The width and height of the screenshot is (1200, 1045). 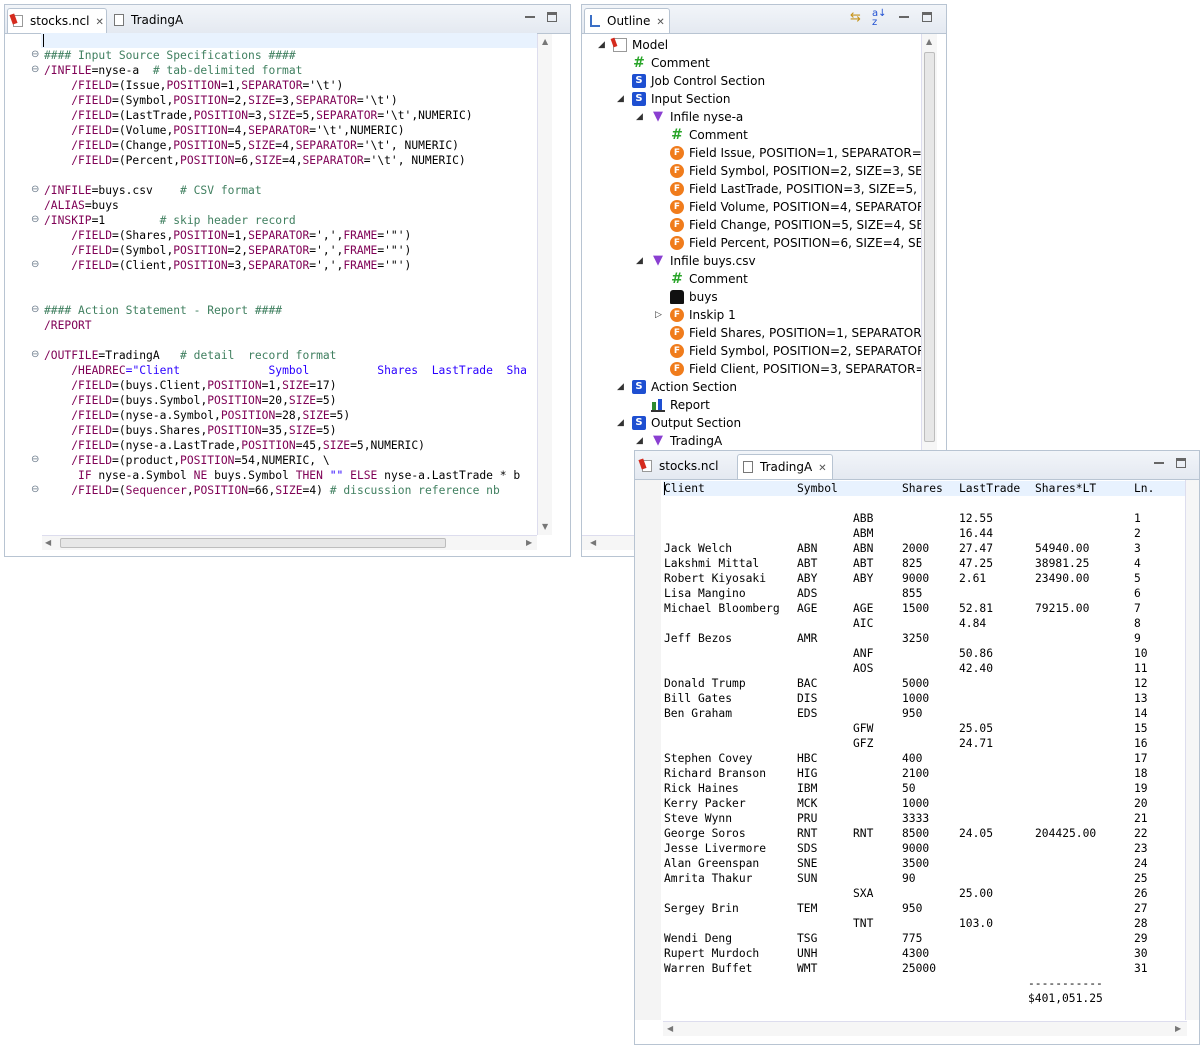 What do you see at coordinates (927, 17) in the screenshot?
I see `maximize-button` at bounding box center [927, 17].